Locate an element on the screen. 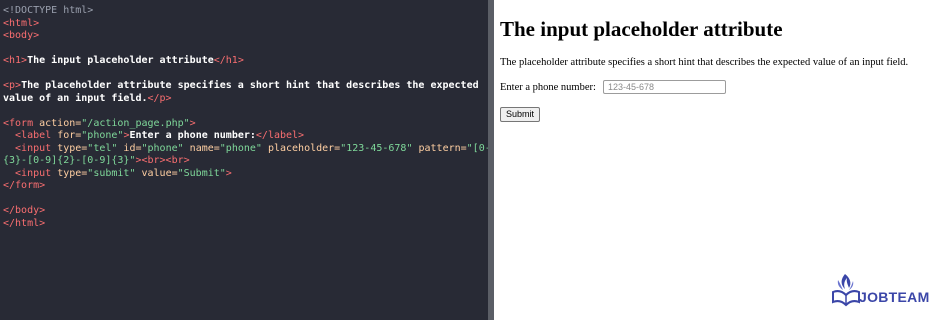 The image size is (946, 320). code-token: </h1> is located at coordinates (228, 60).